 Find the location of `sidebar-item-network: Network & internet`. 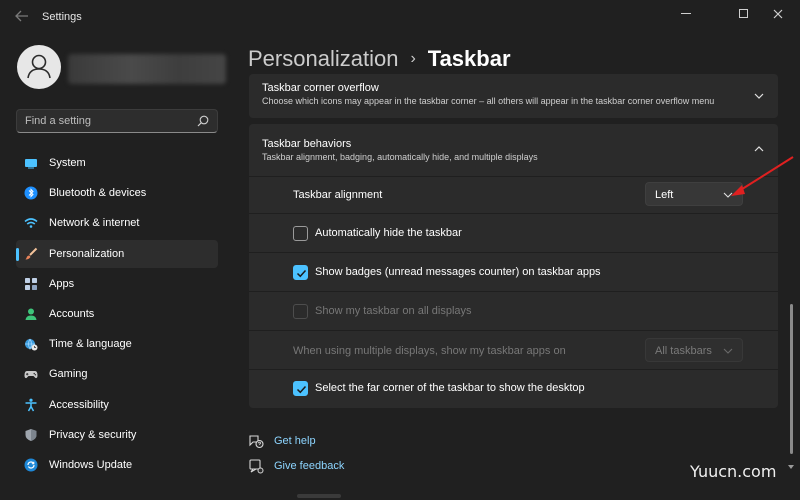

sidebar-item-network: Network & internet is located at coordinates (117, 223).